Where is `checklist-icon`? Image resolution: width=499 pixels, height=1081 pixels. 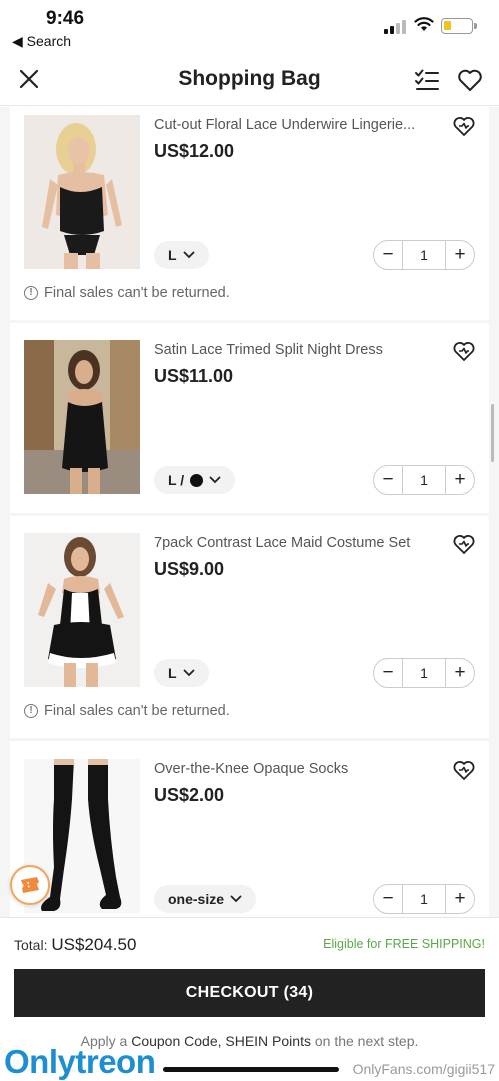 checklist-icon is located at coordinates (427, 80).